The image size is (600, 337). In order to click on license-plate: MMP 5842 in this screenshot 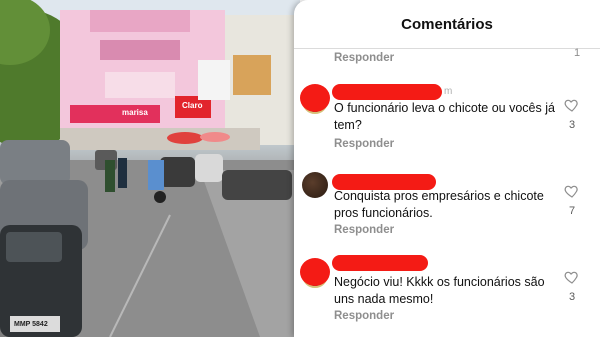, I will do `click(31, 324)`.